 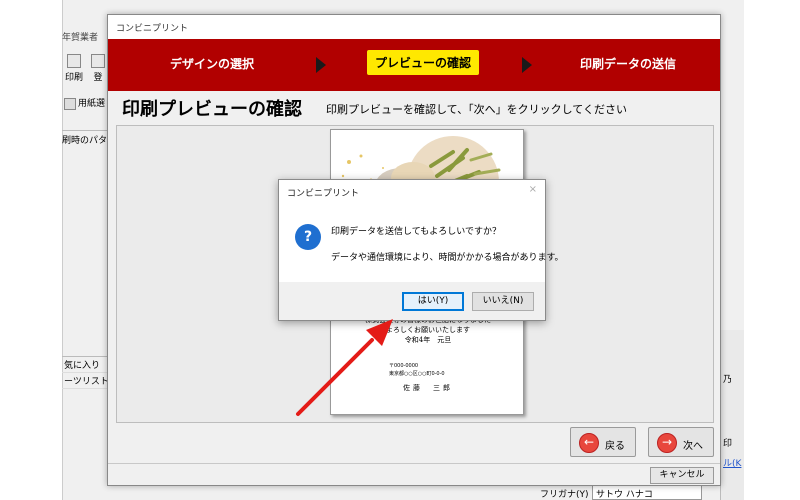 What do you see at coordinates (428, 388) in the screenshot?
I see `card-sender-name: 佐藤 三郎` at bounding box center [428, 388].